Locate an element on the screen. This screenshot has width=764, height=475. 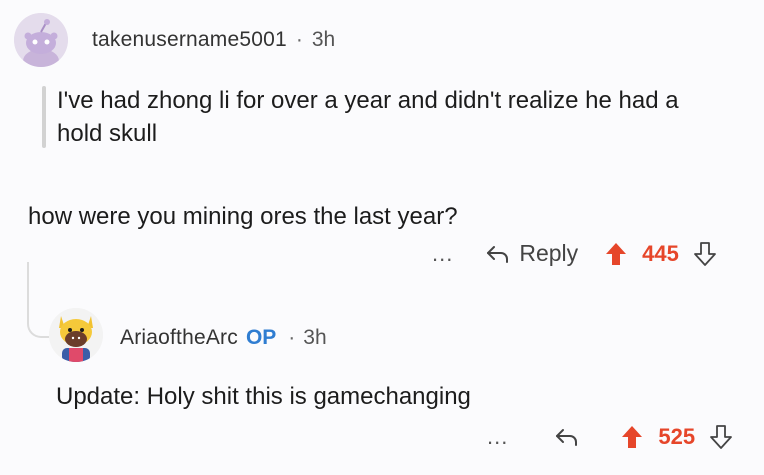
username: AriaoftheArc is located at coordinates (179, 338).